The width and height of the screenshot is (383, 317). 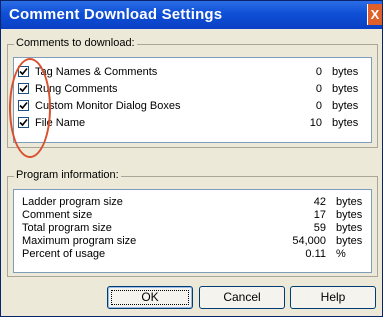 I want to click on total-program-size-unit: bytes, so click(x=349, y=228).